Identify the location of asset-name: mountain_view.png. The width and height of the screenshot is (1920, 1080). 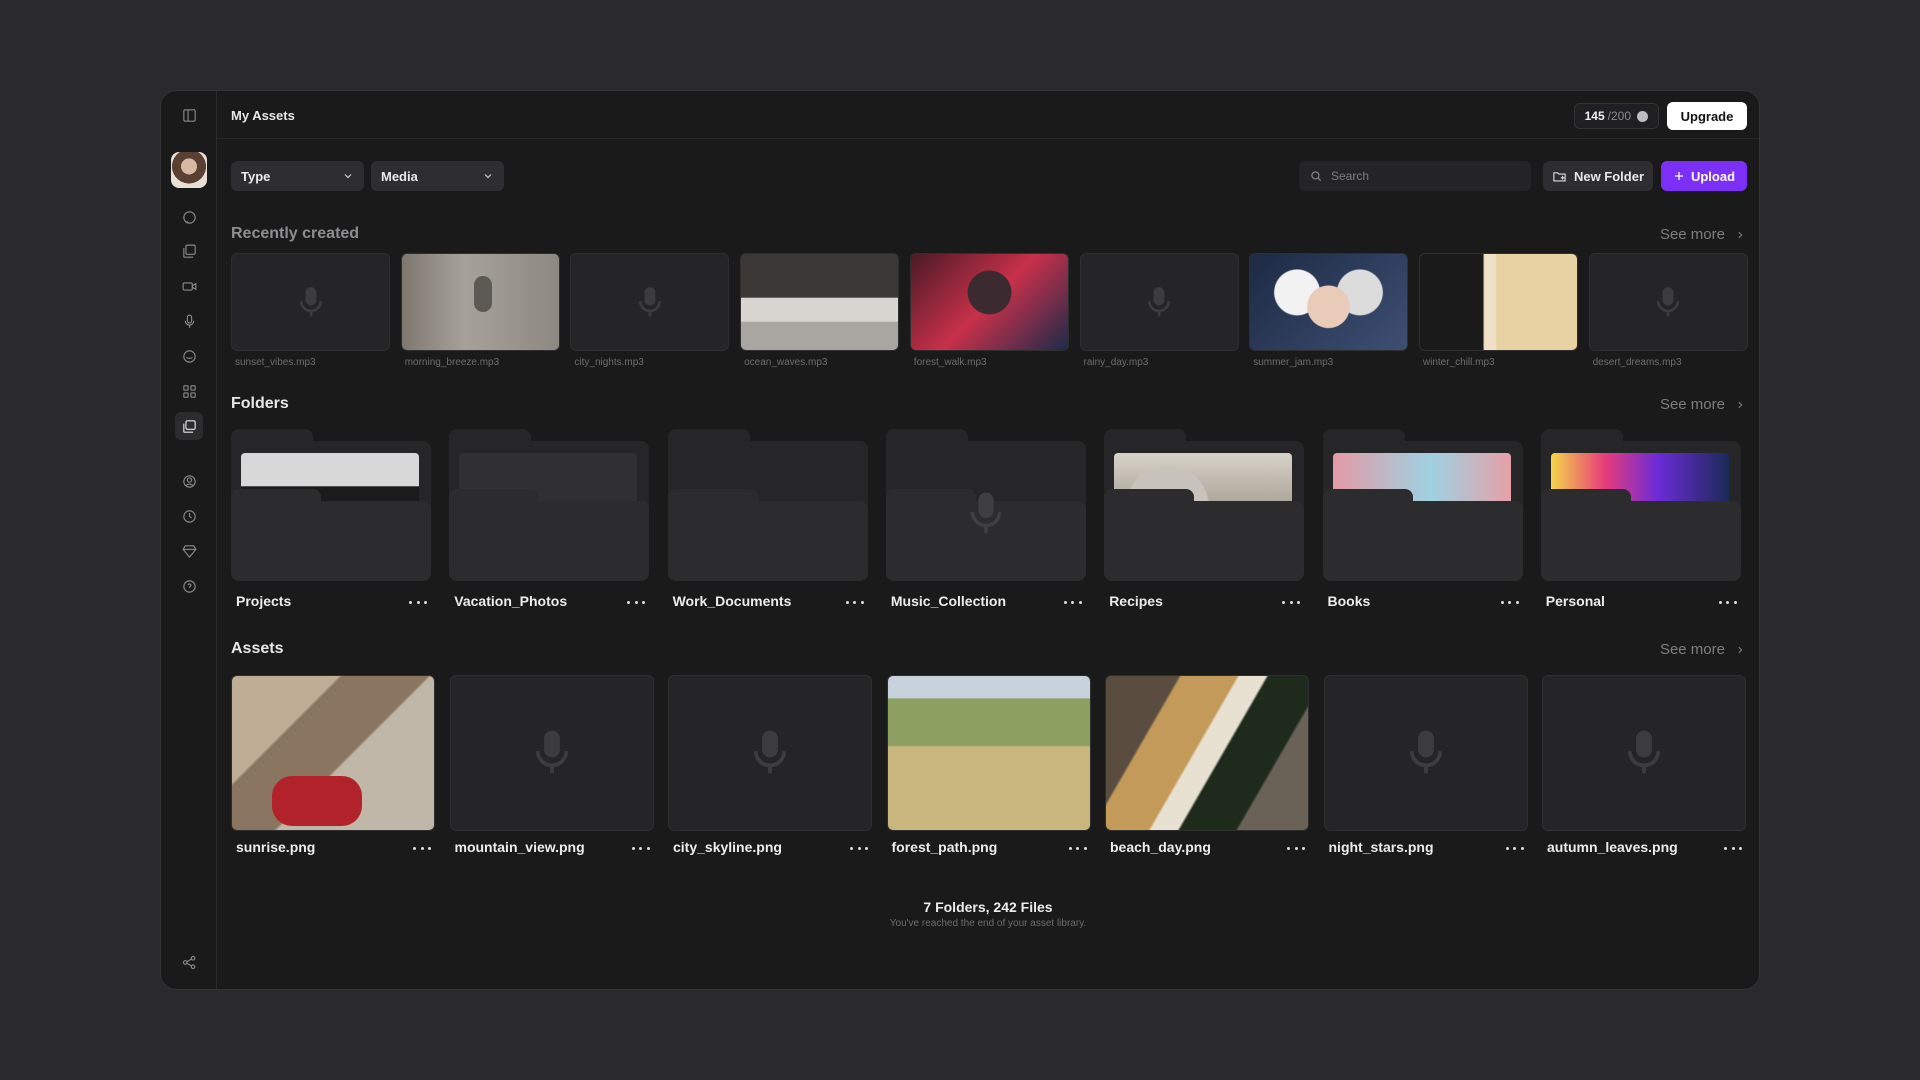
(519, 847).